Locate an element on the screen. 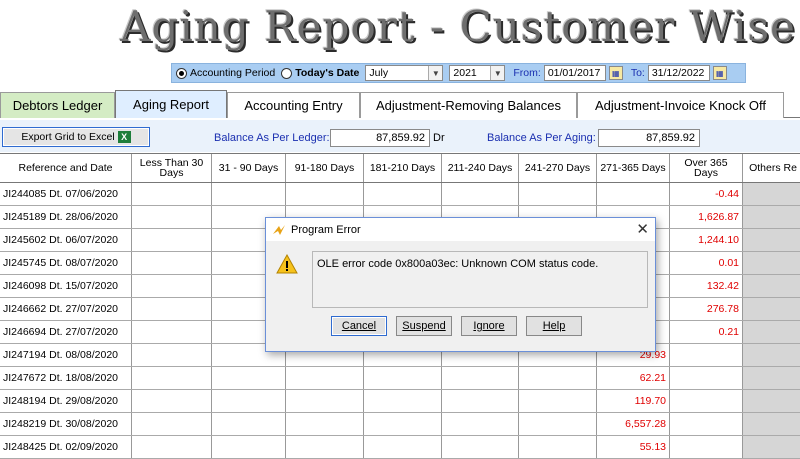 Image resolution: width=800 pixels, height=459 pixels. reference-cell: JI244085 Dt. 07/06/2020 is located at coordinates (66, 194).